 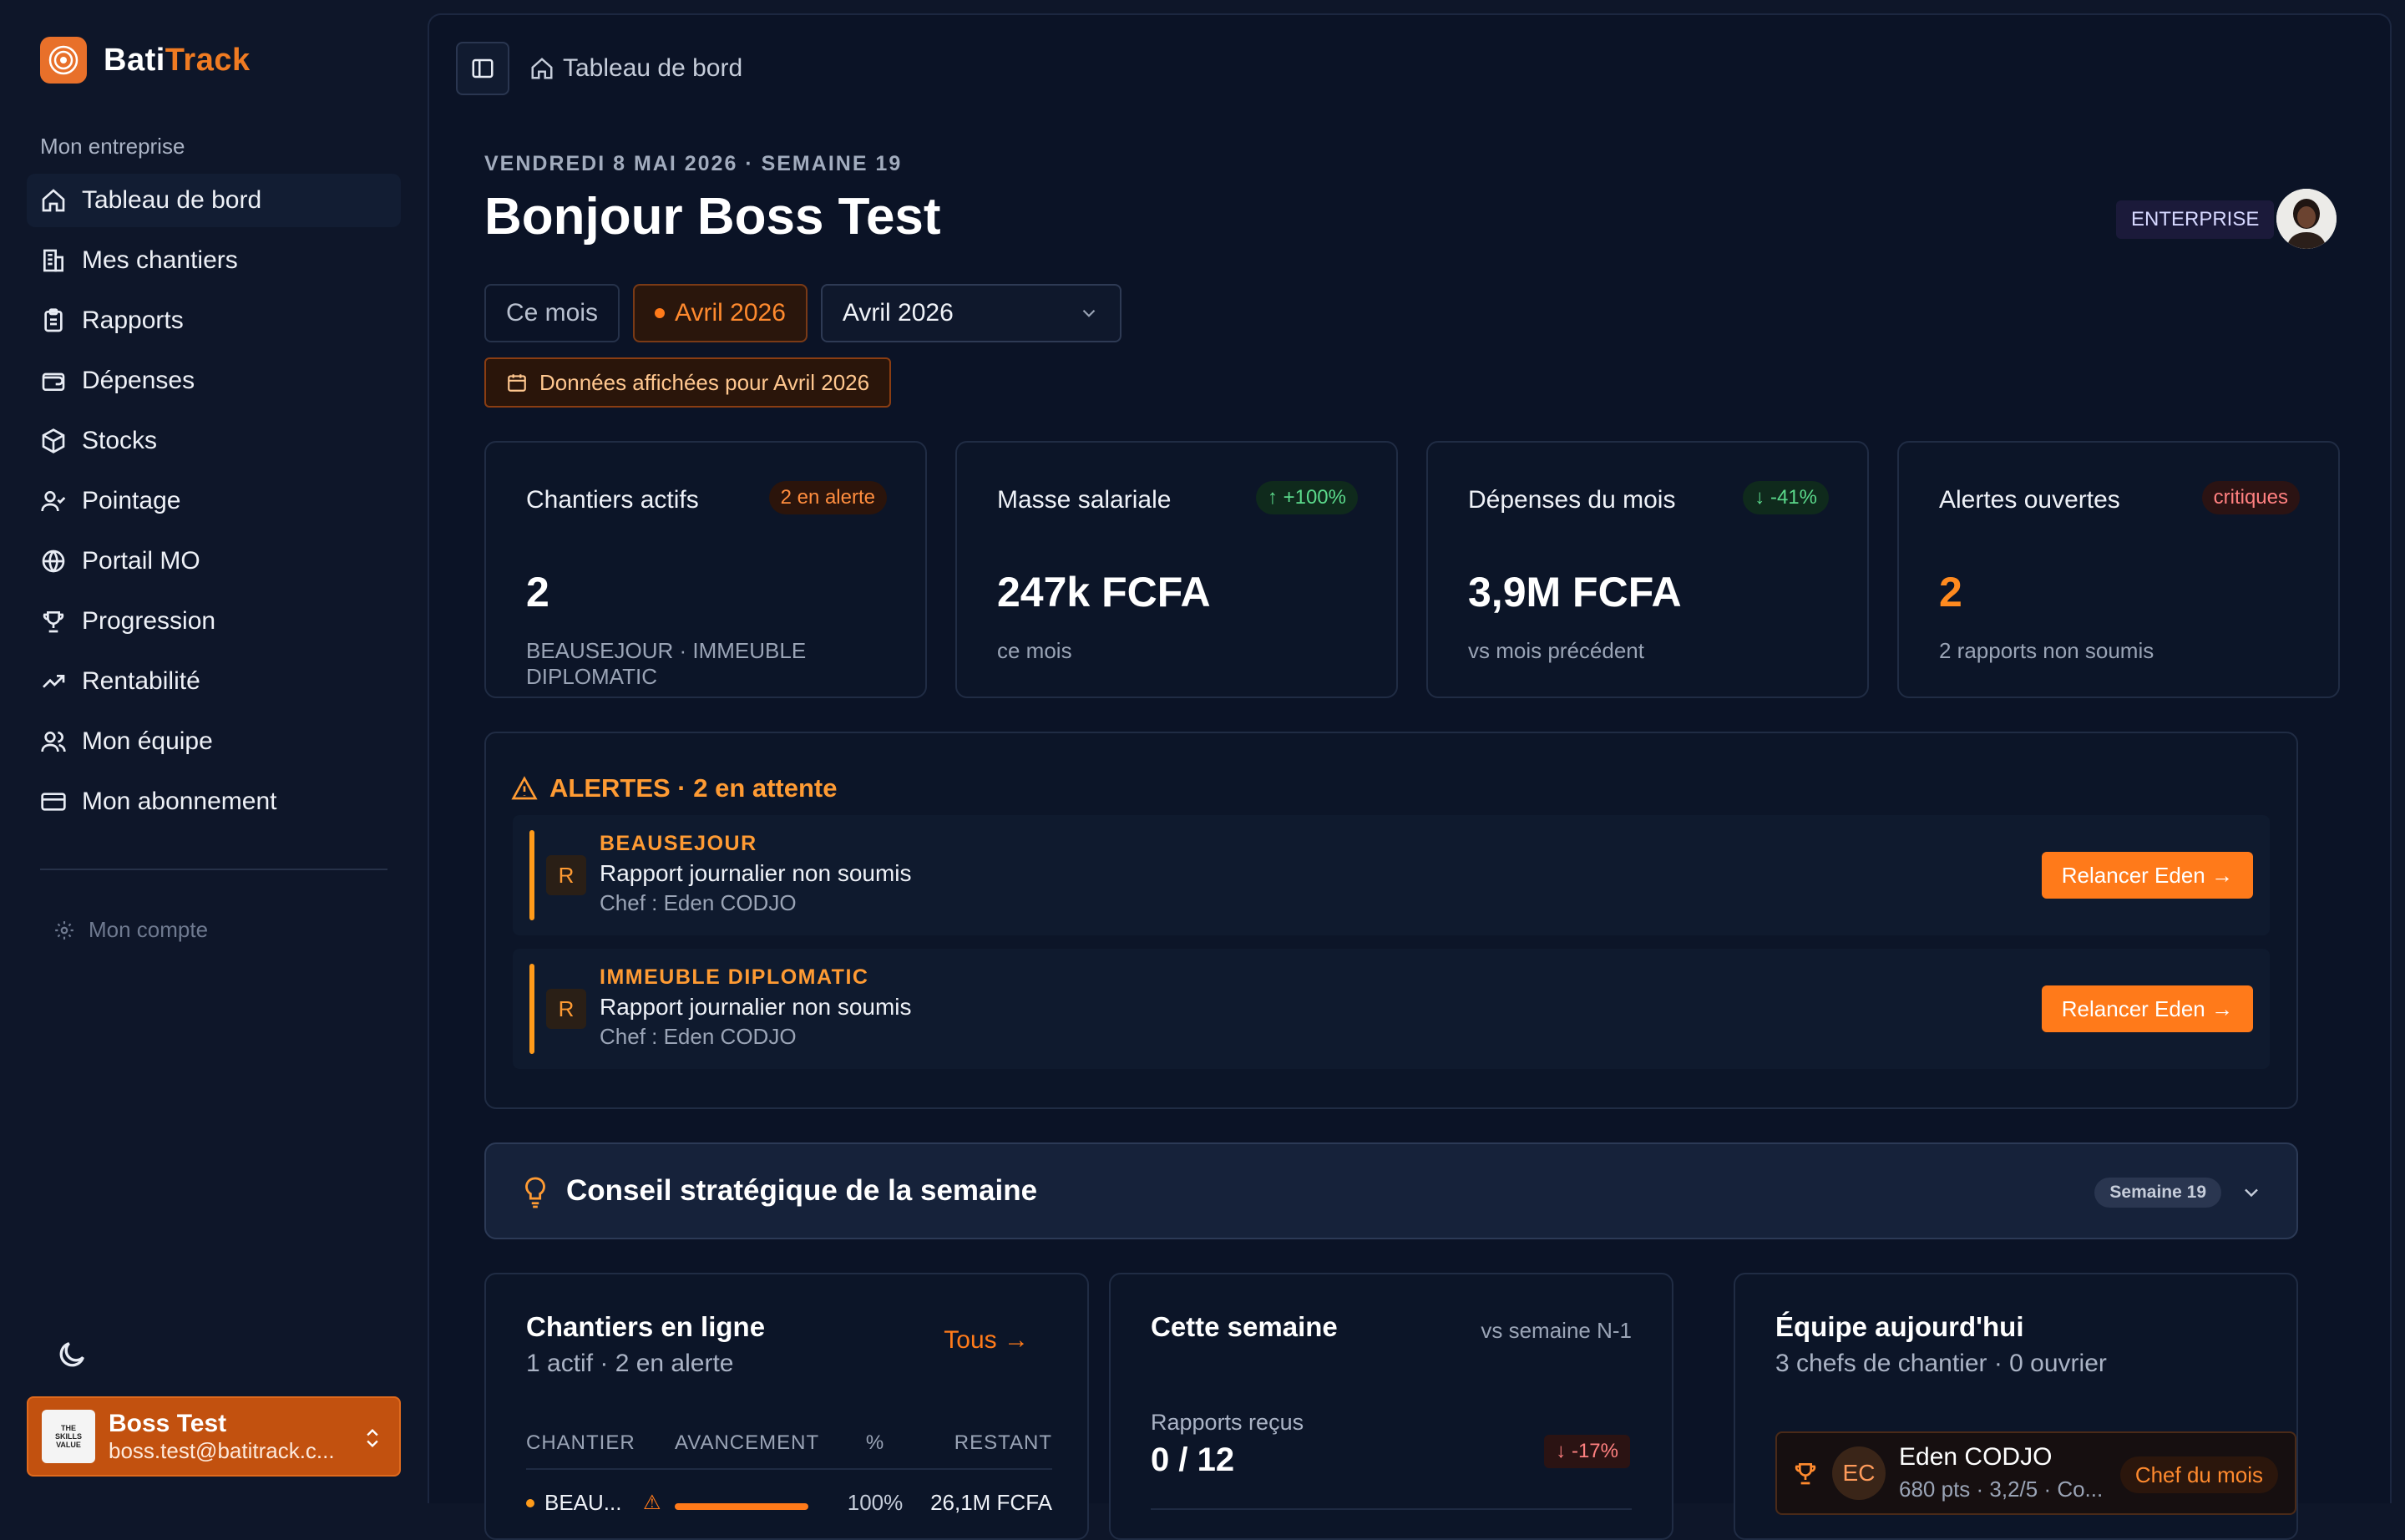 What do you see at coordinates (64, 930) in the screenshot?
I see `gear-icon` at bounding box center [64, 930].